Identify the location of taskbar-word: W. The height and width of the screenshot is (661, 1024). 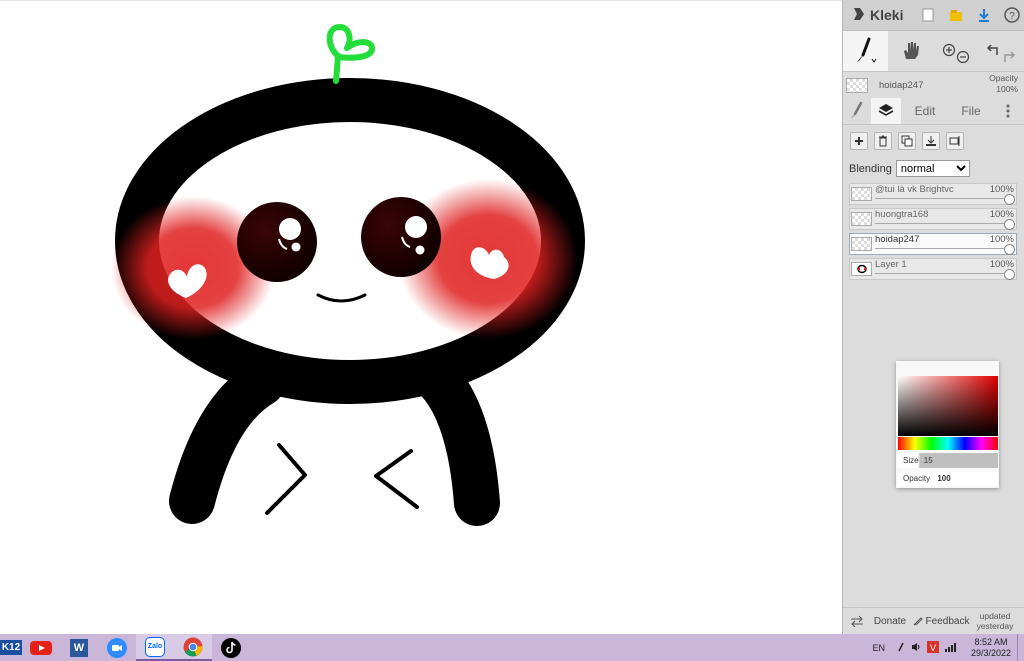
(79, 647).